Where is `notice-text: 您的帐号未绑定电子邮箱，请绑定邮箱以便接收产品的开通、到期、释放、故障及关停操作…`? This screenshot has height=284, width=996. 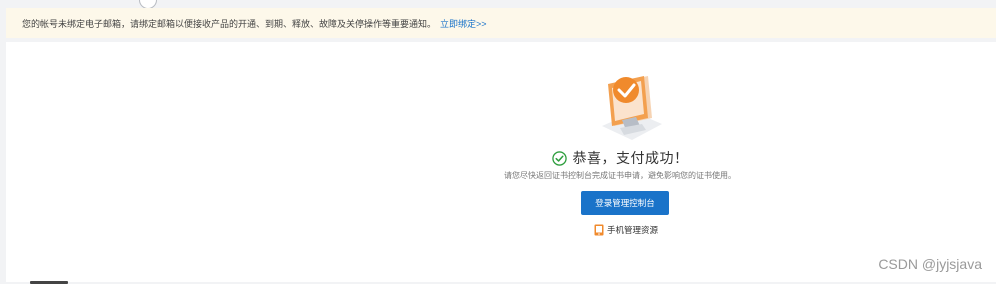
notice-text: 您的帐号未绑定电子邮箱，请绑定邮箱以便接收产品的开通、到期、释放、故障及关停操作… is located at coordinates (229, 23).